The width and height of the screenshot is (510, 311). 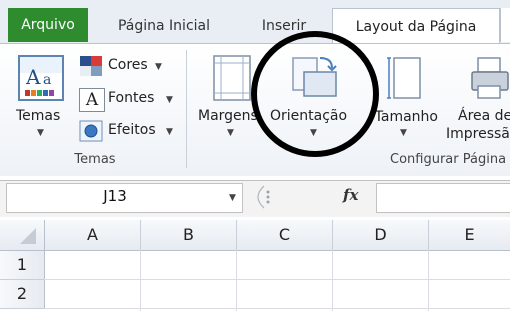 I want to click on margins-dropdown-icon: ▼, so click(x=230, y=133).